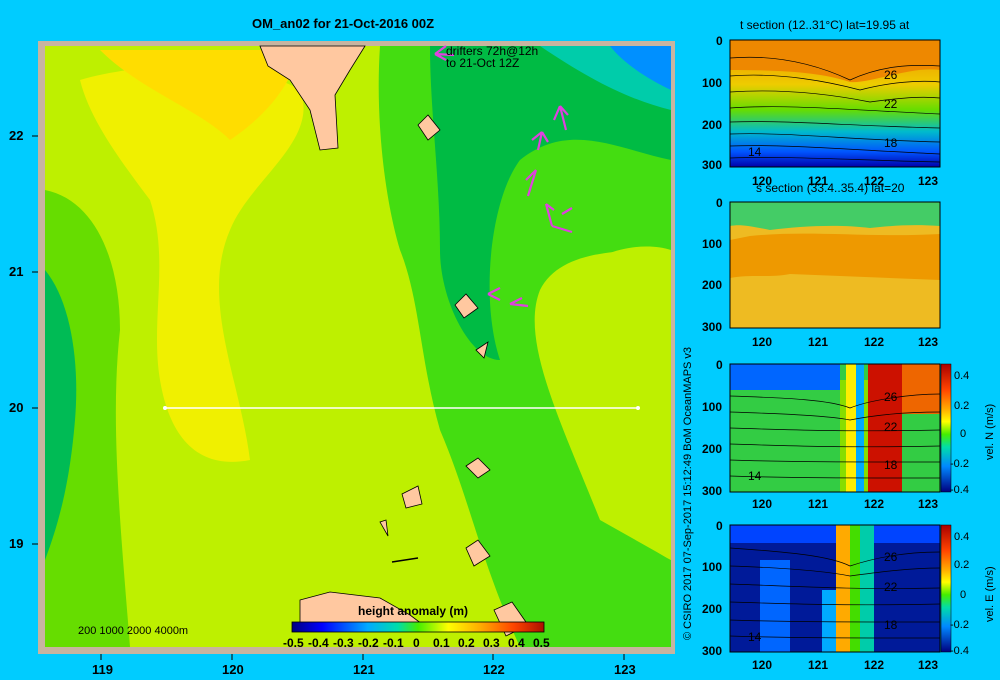 The width and height of the screenshot is (1000, 680). Describe the element at coordinates (541, 643) in the screenshot. I see `cb-tick: 0.5` at that location.